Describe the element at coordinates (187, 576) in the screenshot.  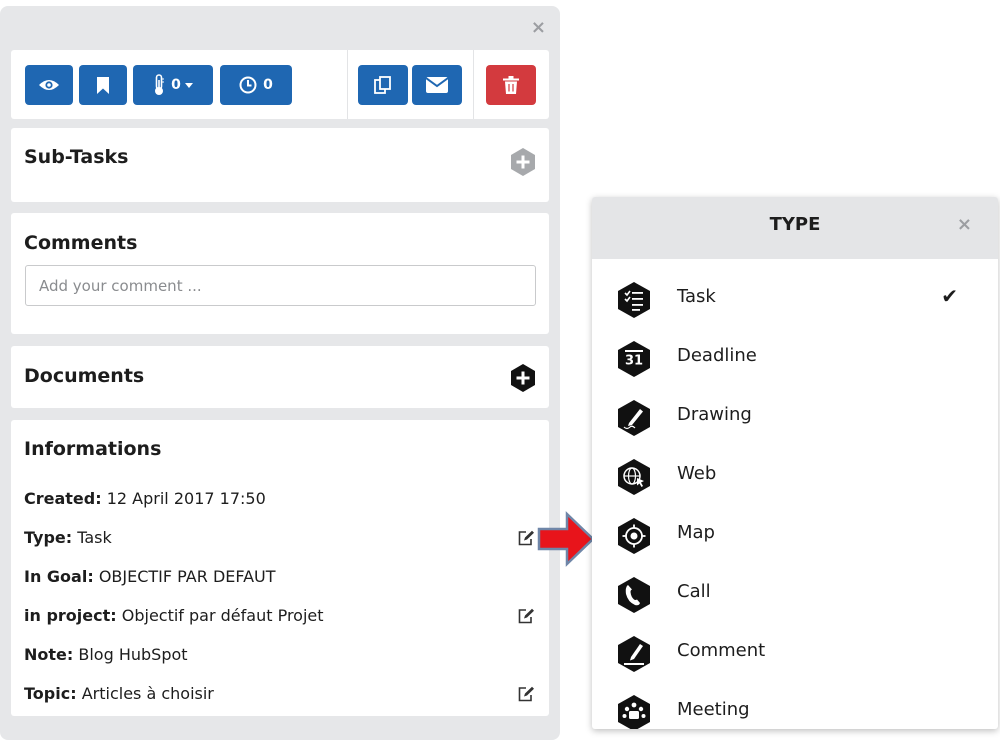
I see `info-value: OBJECTIF PAR DEFAUT` at that location.